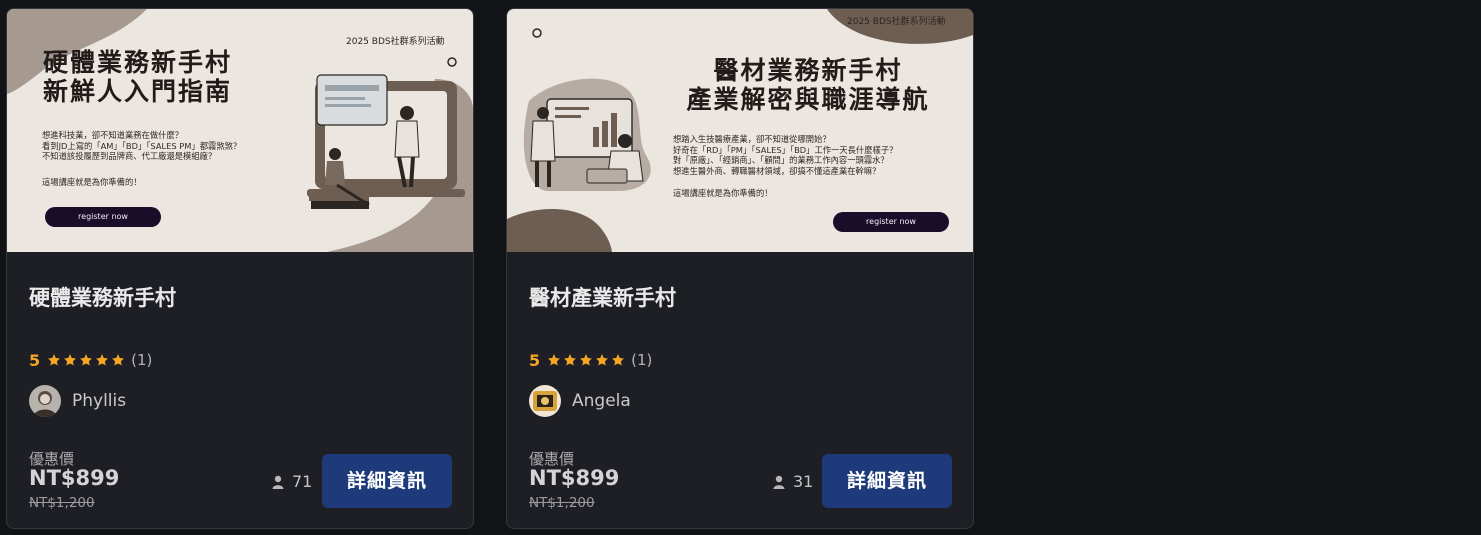  I want to click on banner-title-line: 硬體業務新手村, so click(138, 62).